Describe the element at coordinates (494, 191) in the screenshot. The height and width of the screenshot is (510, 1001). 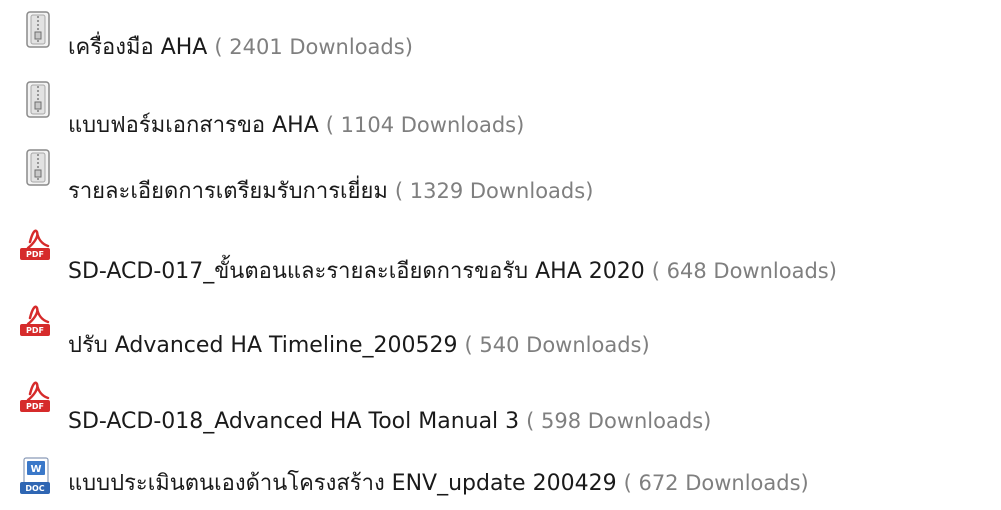
I see `download-count: ( 1329 Downloads)` at that location.